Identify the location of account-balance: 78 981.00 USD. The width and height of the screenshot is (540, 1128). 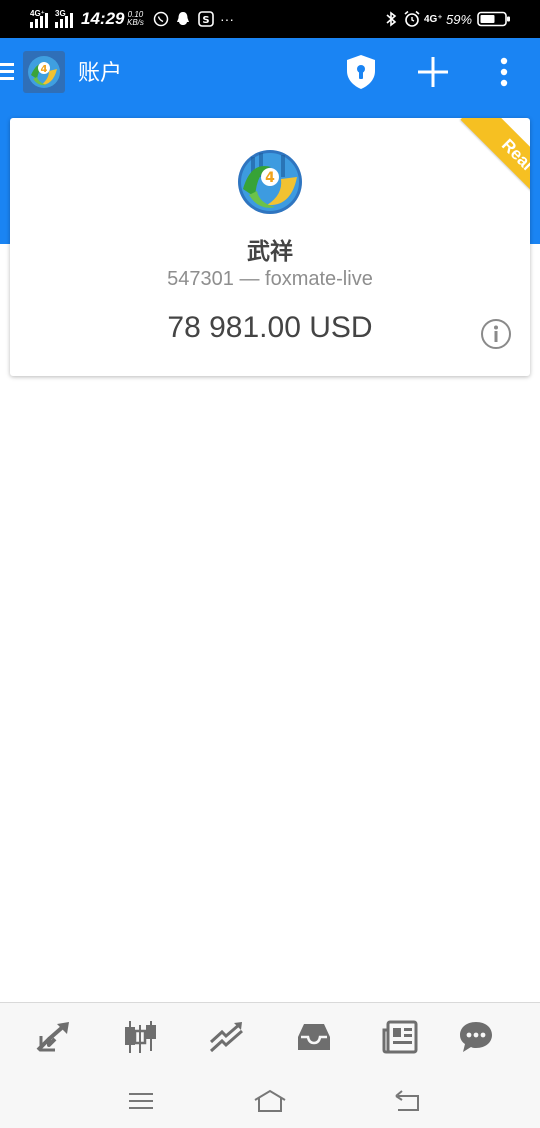
(270, 327).